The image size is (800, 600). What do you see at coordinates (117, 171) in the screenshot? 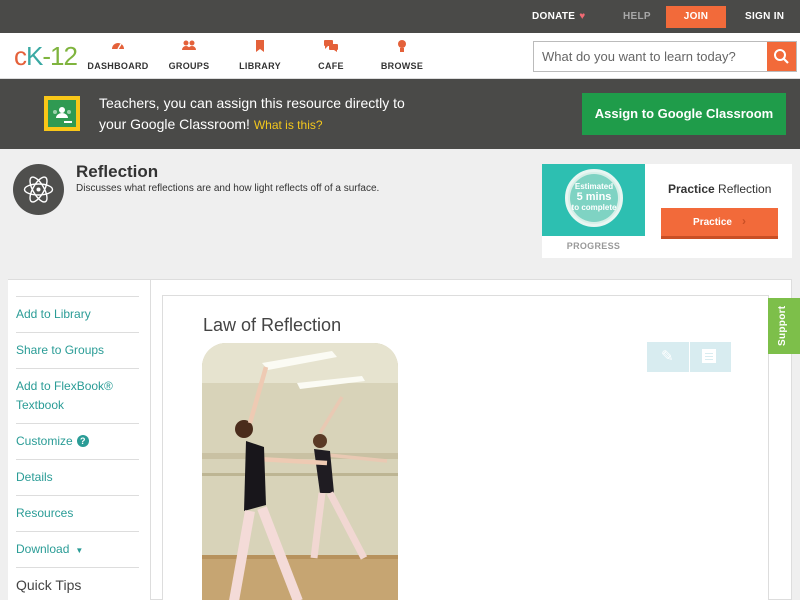
I see `resource-title: Reflection` at bounding box center [117, 171].